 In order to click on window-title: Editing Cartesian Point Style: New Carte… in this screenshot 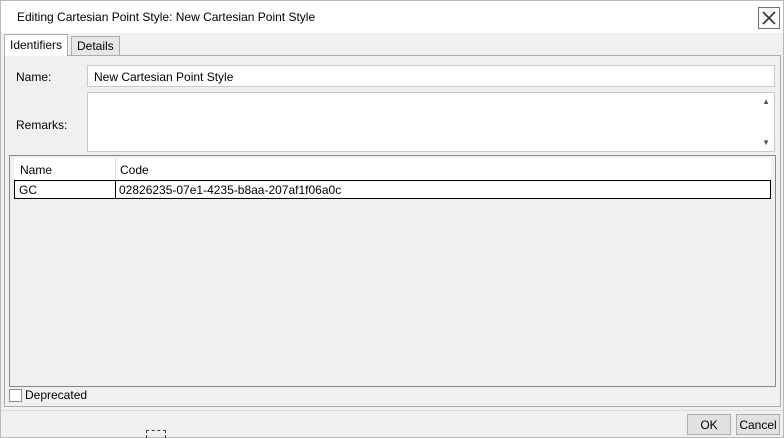, I will do `click(166, 17)`.